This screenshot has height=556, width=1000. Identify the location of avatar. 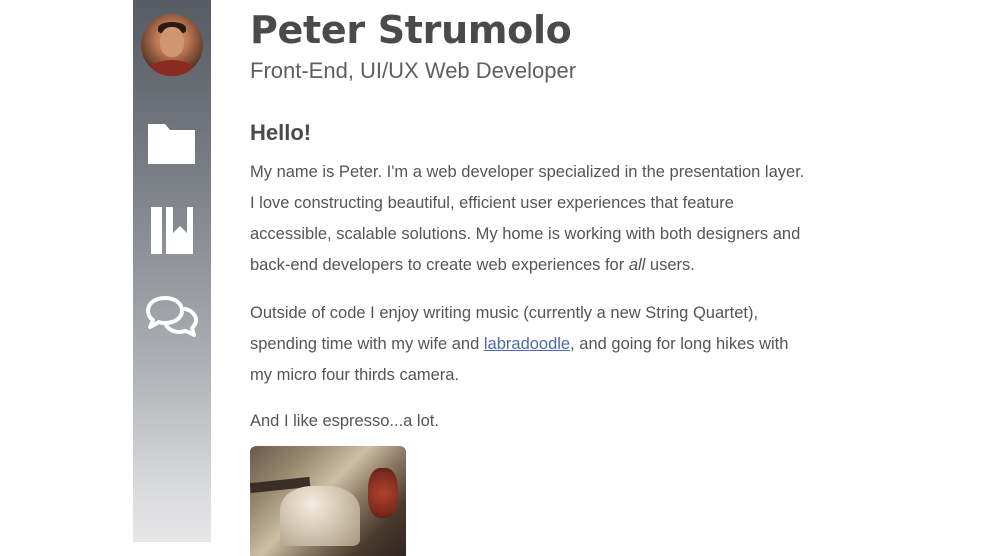
(172, 45).